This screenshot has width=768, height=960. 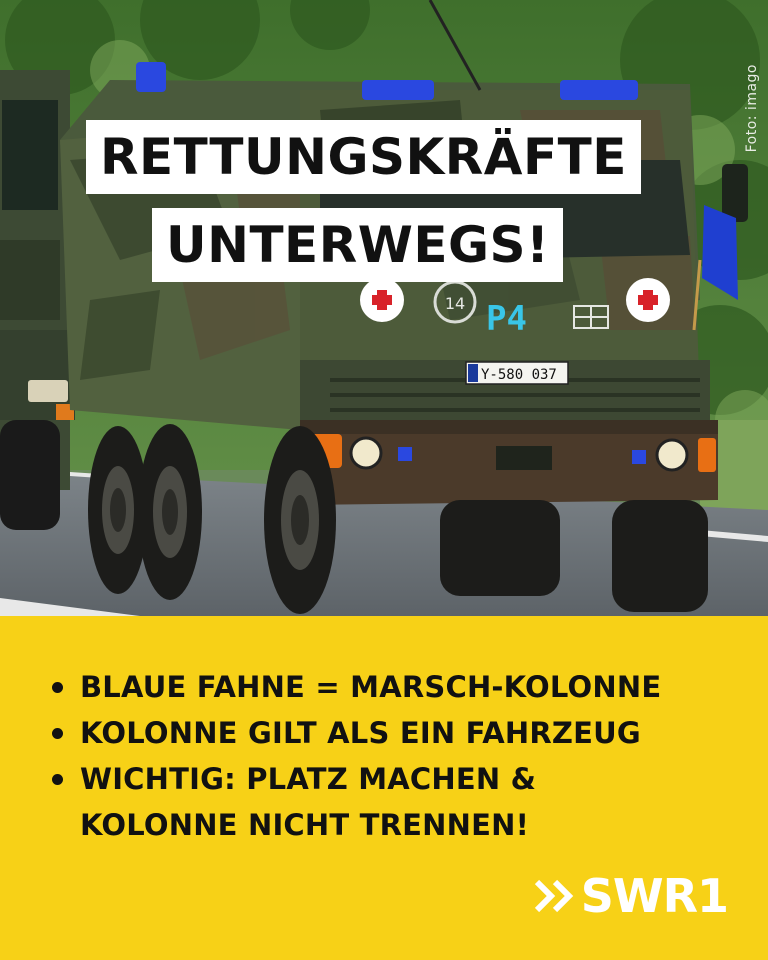 I want to click on bullet-item: KOLONNE GILT ALS EIN FAHRZEUG, so click(x=392, y=733).